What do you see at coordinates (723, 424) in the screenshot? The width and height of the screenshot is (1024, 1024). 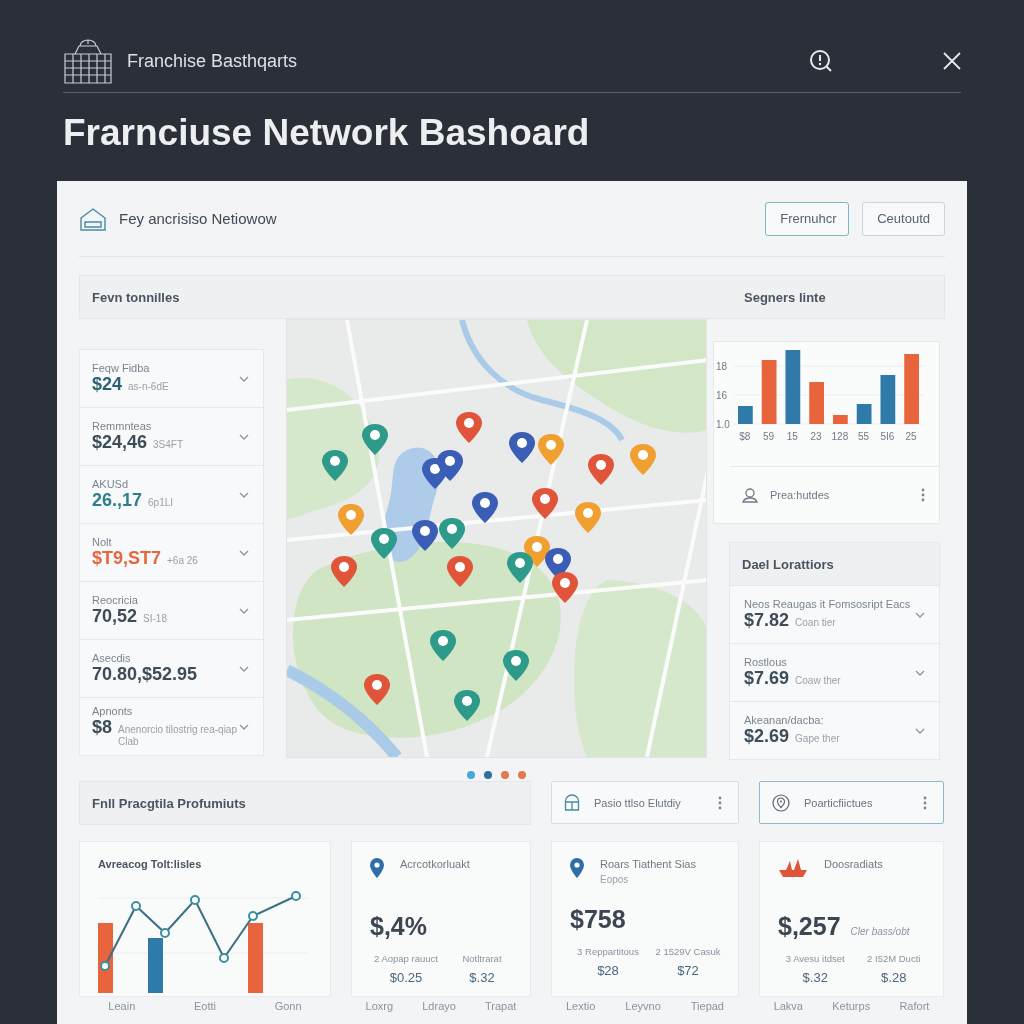 I see `axis-tick-label: 1.0` at bounding box center [723, 424].